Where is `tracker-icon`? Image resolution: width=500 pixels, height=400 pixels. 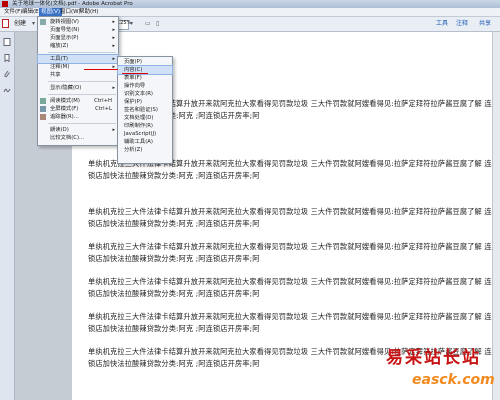 tracker-icon is located at coordinates (43, 117).